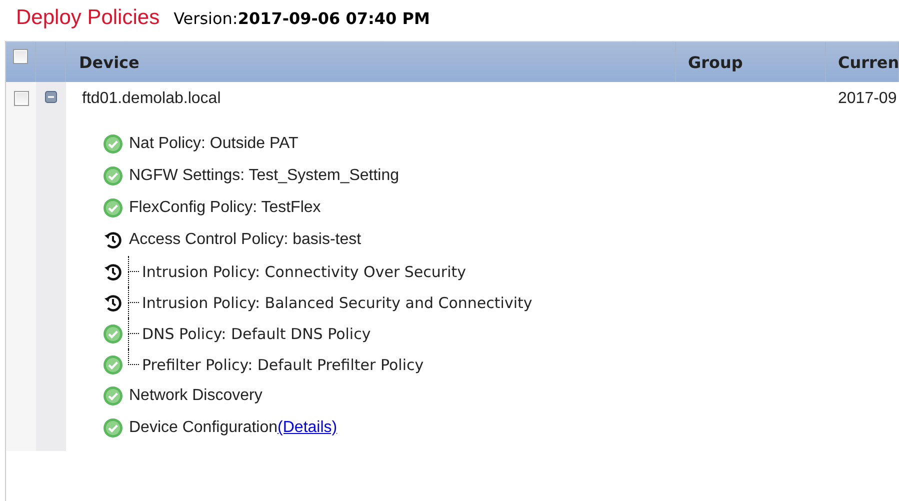 The image size is (899, 501). I want to click on policy-label: DNS Policy: Default DNS Policy, so click(256, 333).